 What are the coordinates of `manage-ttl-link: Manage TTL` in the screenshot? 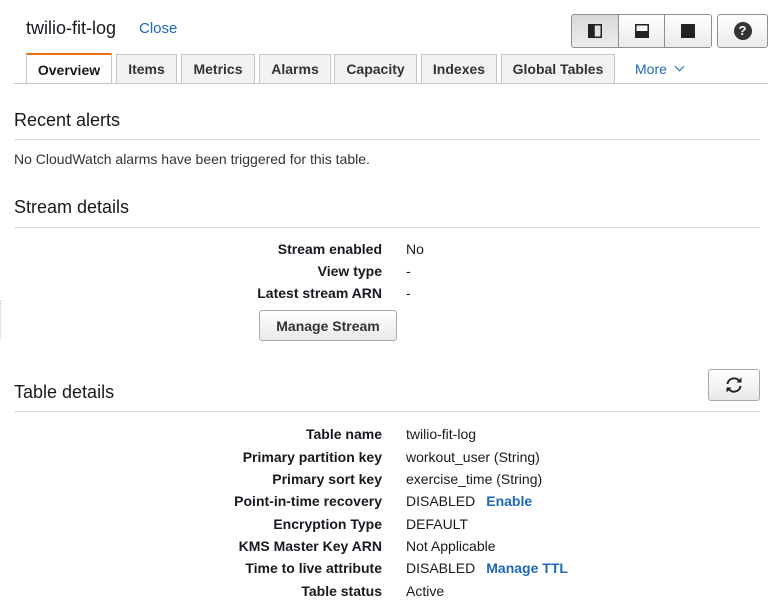 It's located at (527, 568).